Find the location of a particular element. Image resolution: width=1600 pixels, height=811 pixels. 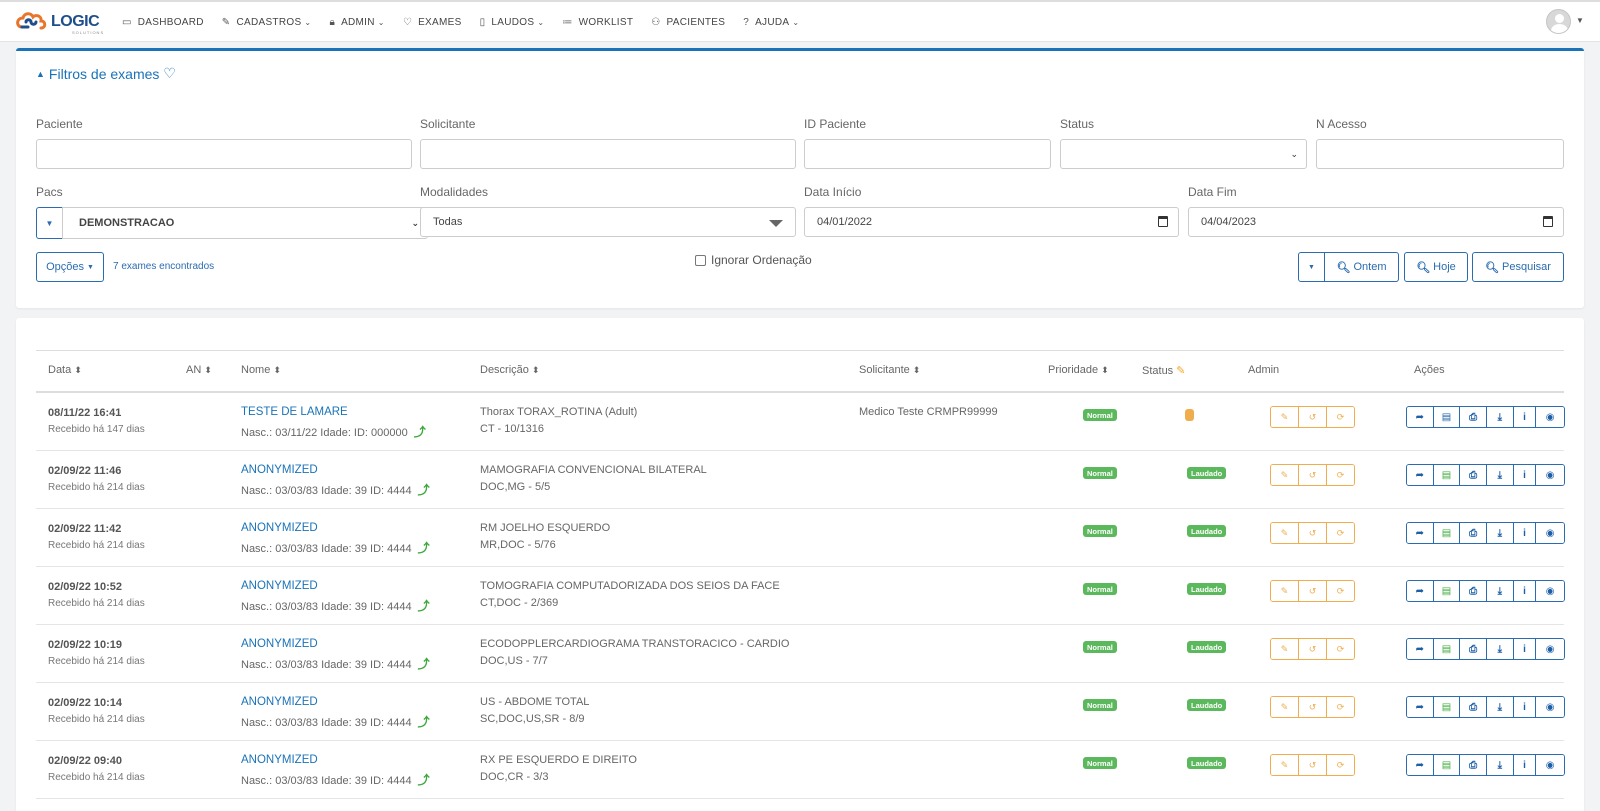

th-data: Data ⬍ is located at coordinates (65, 370).